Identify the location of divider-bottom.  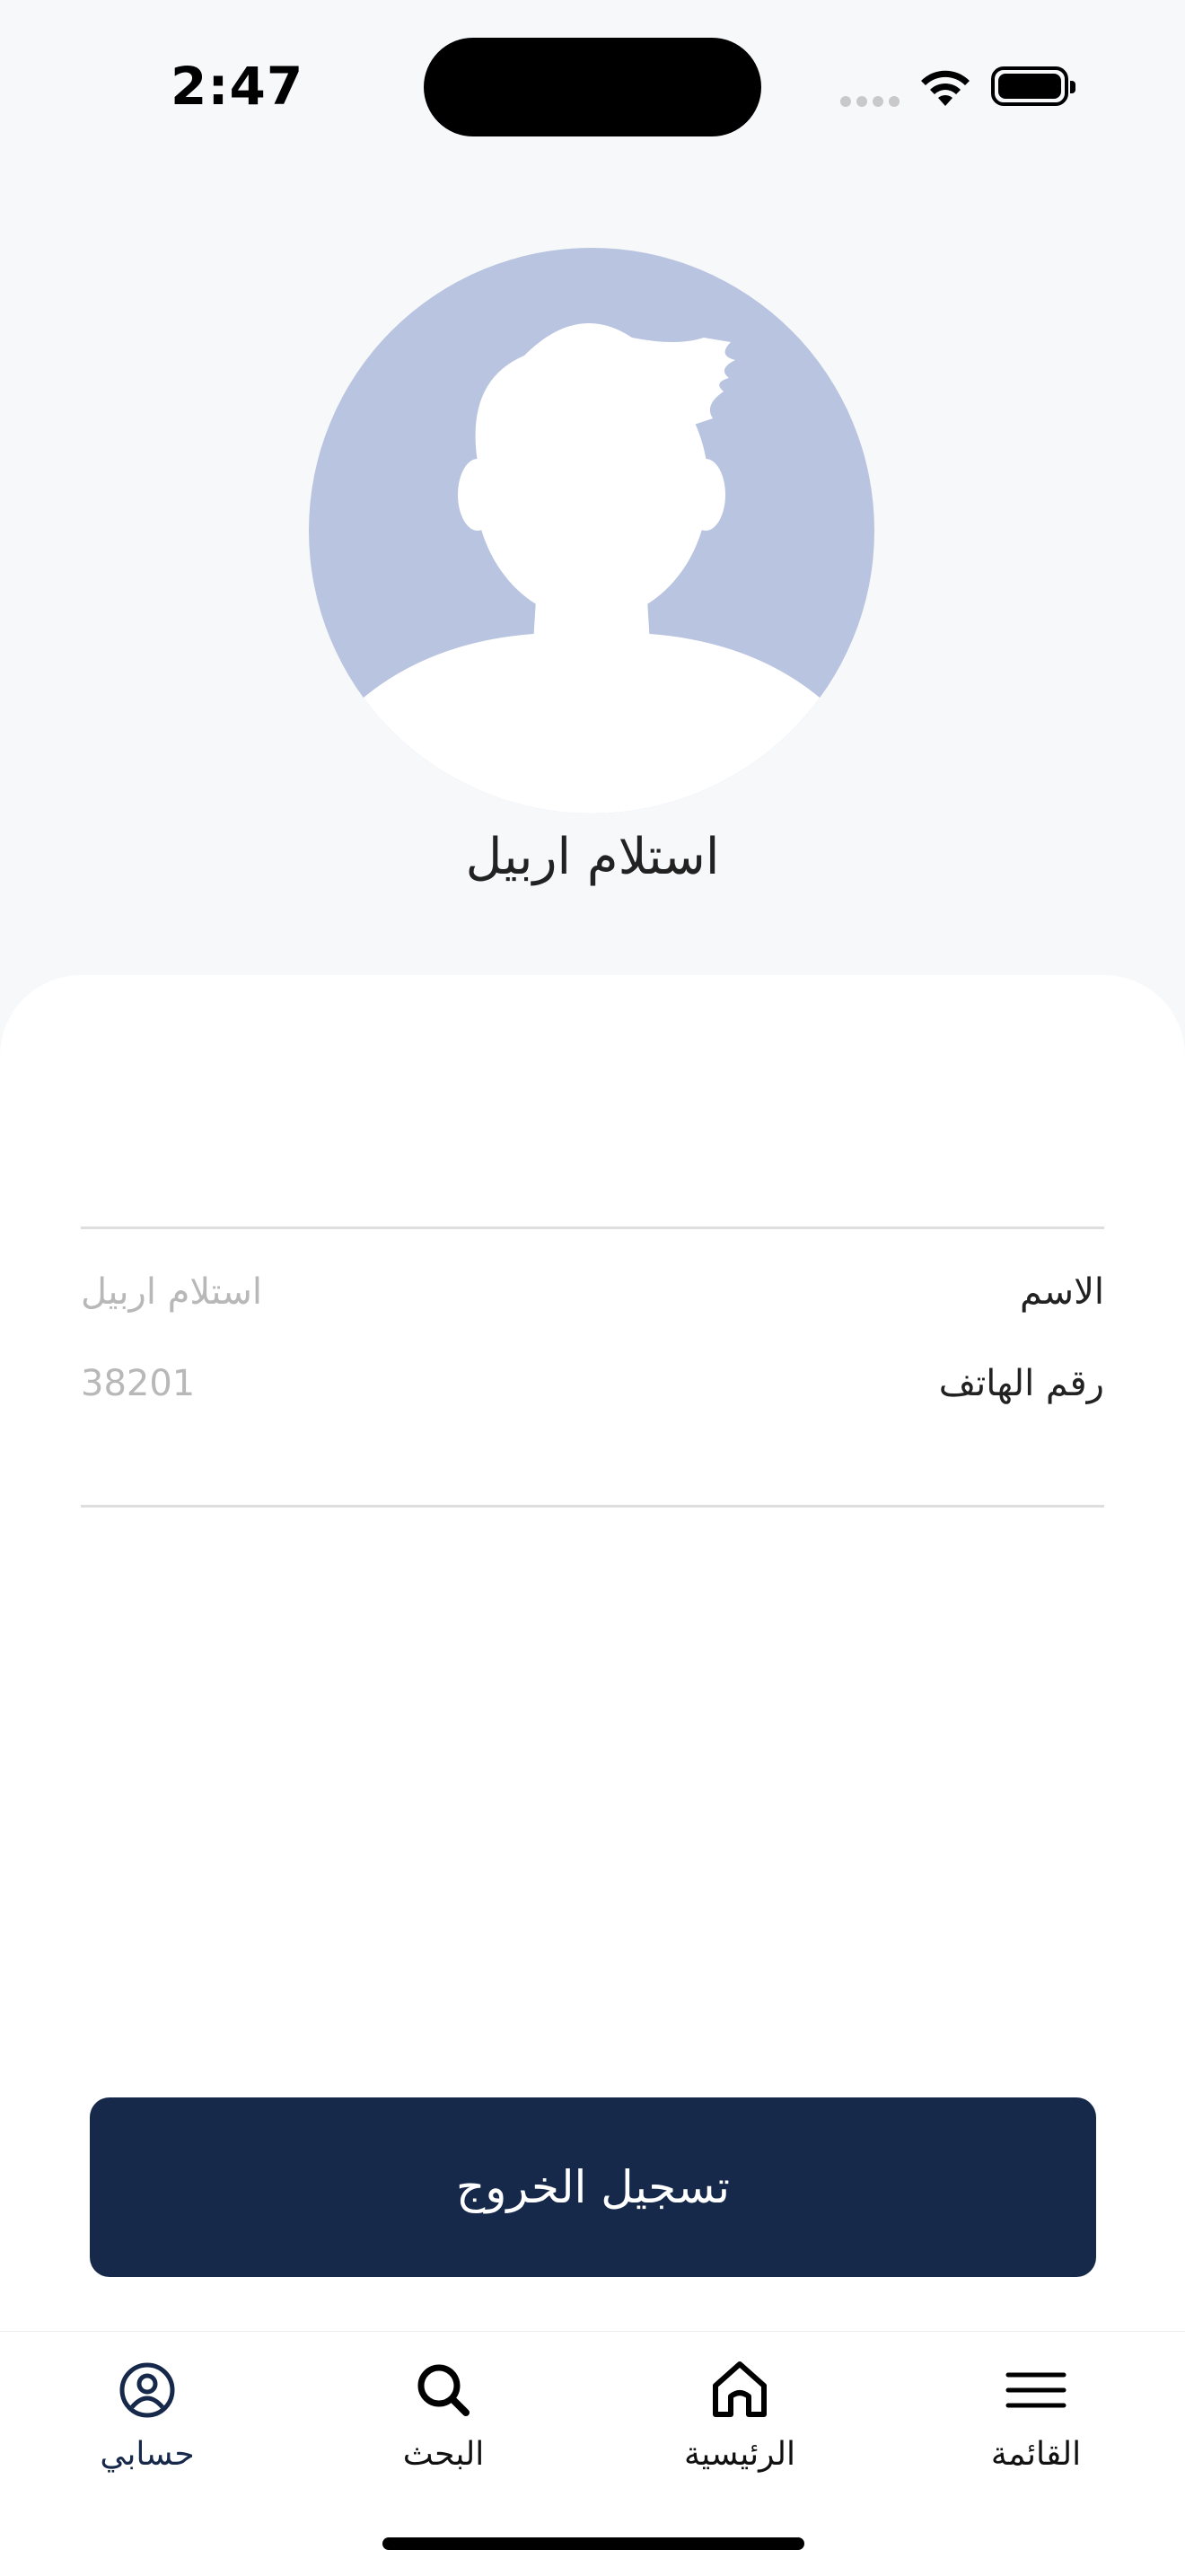
(592, 1506).